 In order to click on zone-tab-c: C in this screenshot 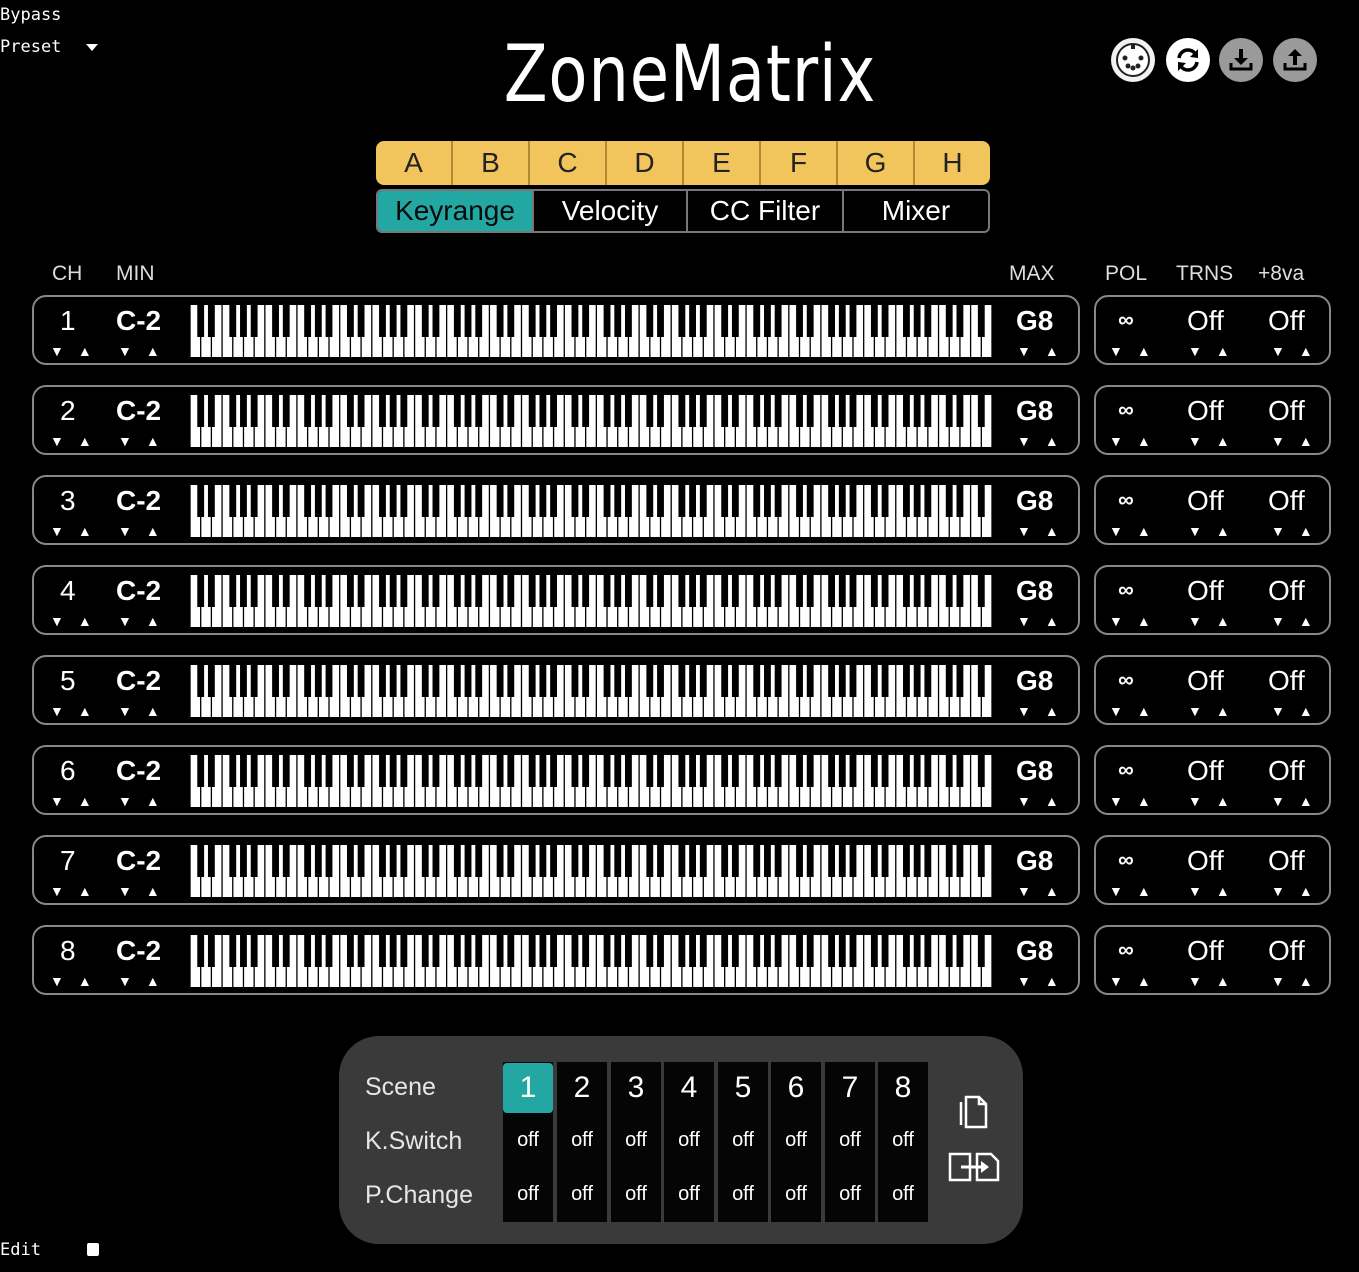, I will do `click(568, 163)`.